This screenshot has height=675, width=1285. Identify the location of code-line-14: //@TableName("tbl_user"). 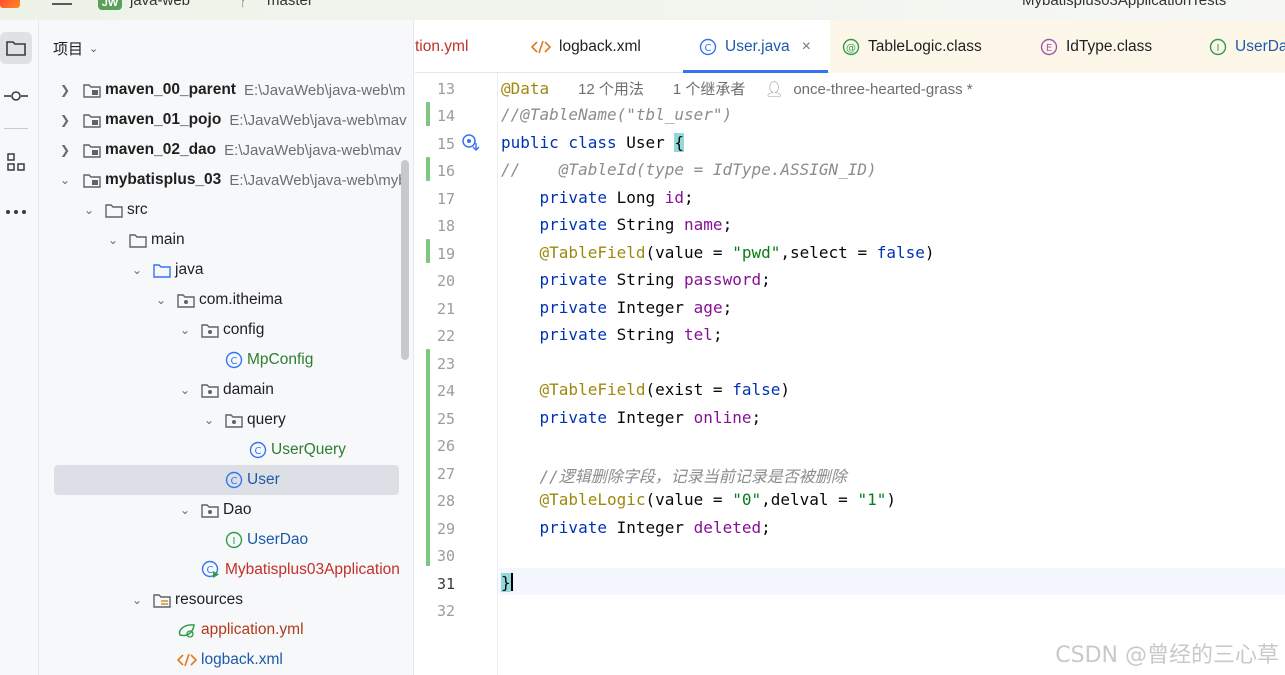
(616, 114).